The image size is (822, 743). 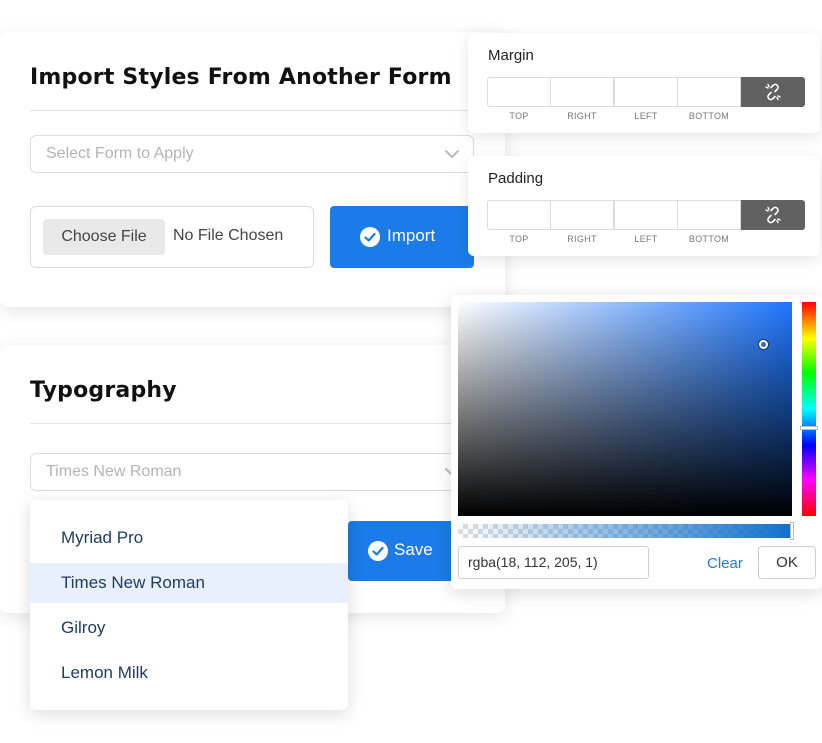 I want to click on font-option-gilroy: Gilroy, so click(x=189, y=628).